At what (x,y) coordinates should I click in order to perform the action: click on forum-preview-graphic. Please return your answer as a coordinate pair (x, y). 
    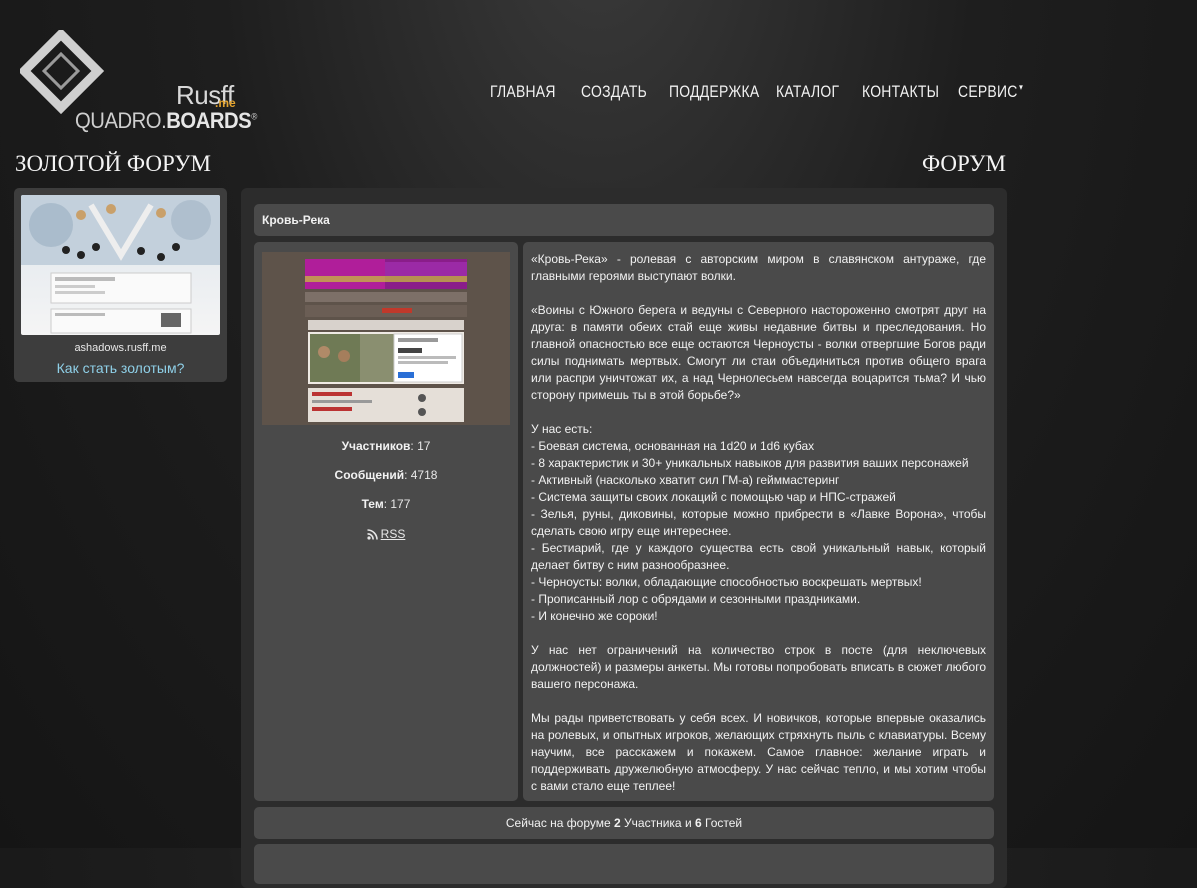
    Looking at the image, I should click on (386, 338).